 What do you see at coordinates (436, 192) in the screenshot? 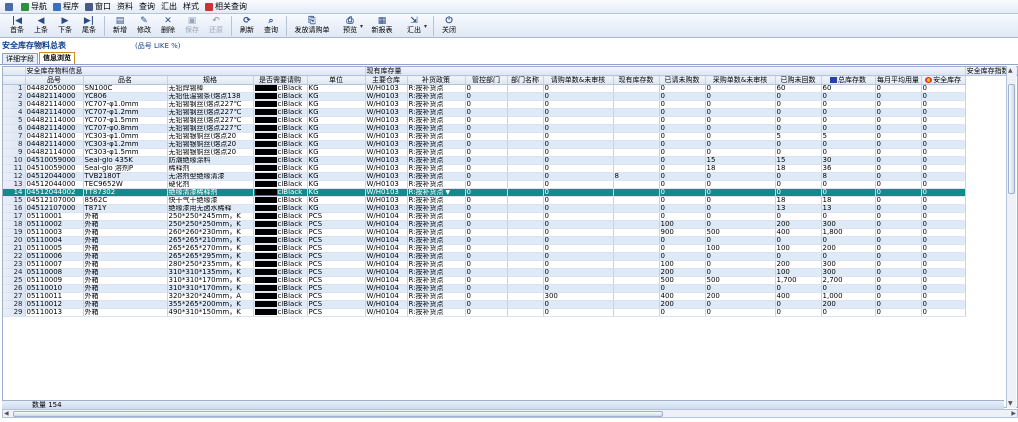
I see `table-cell: R:按补货点 ▼` at bounding box center [436, 192].